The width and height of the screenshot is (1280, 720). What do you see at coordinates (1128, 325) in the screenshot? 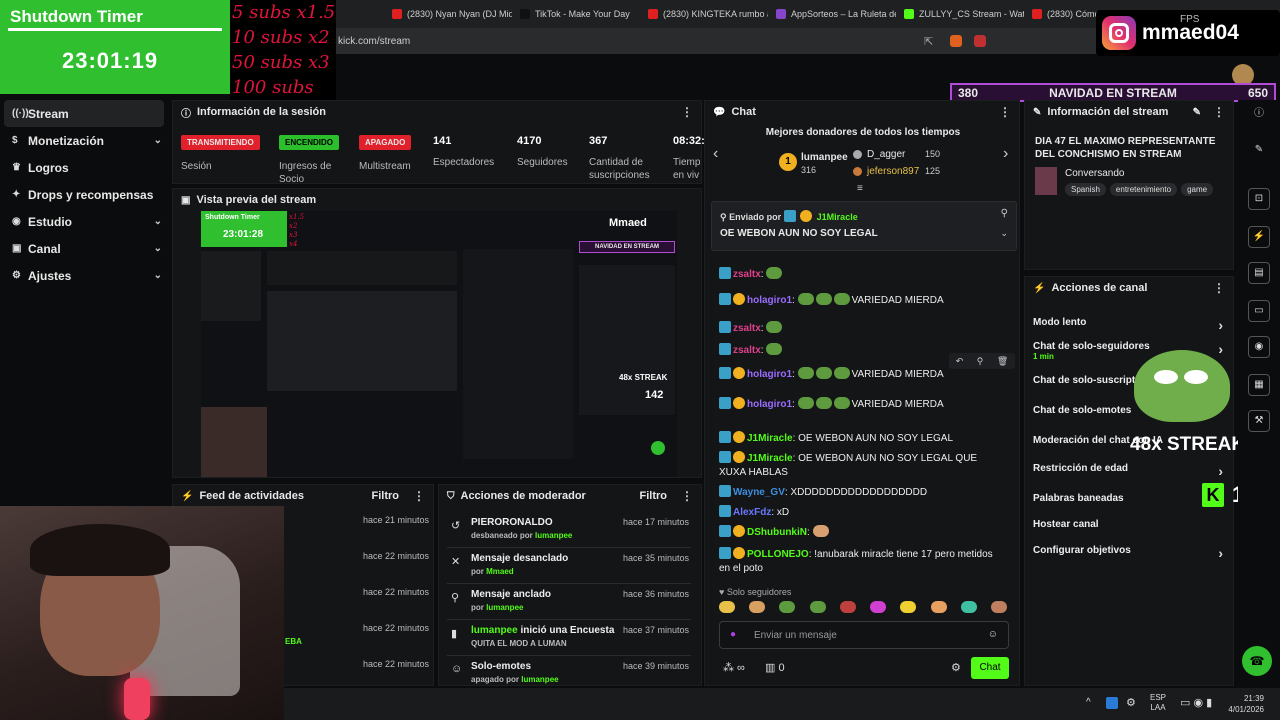
I see `channel-action-item: Modo lento ›` at bounding box center [1128, 325].